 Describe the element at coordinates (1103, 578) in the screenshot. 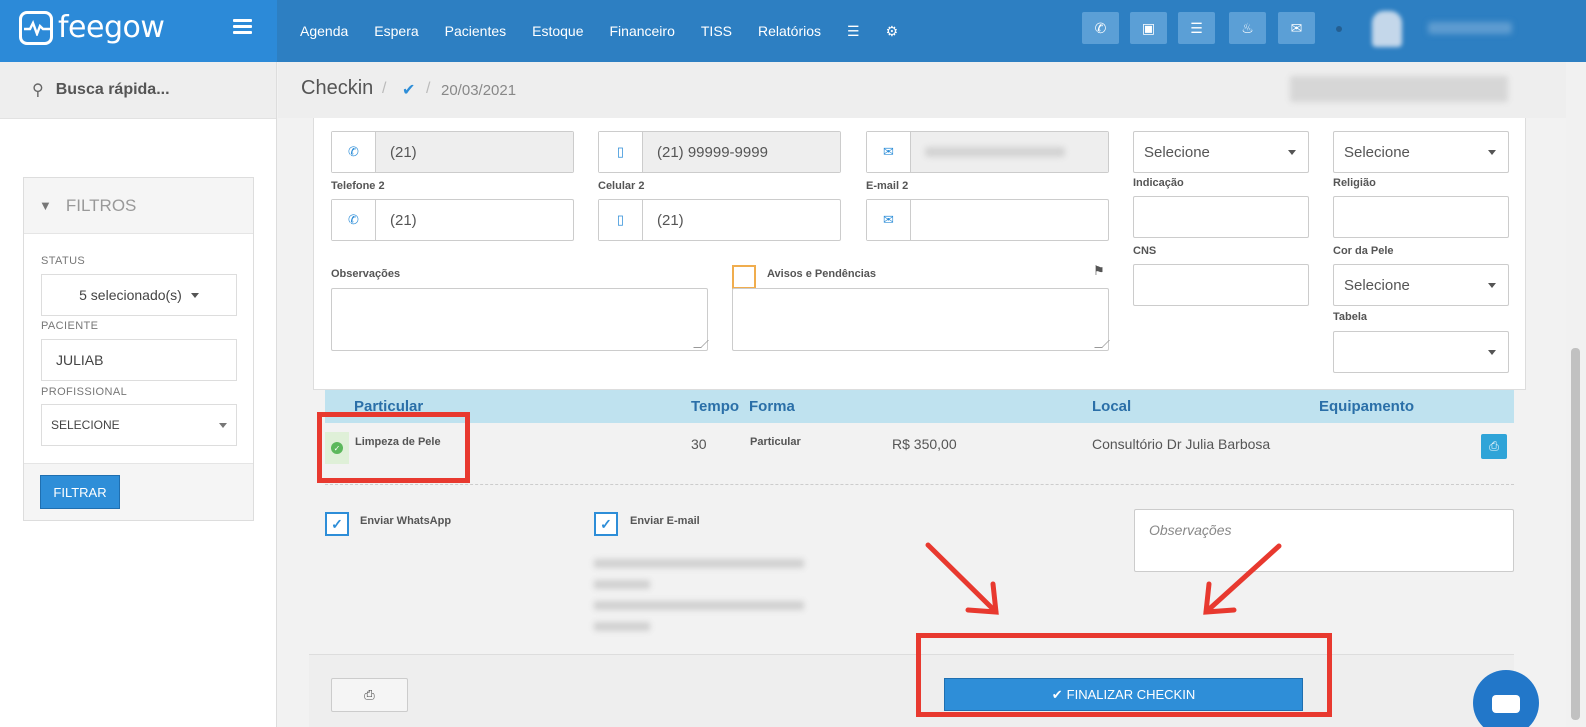

I see `annotation-arrows` at that location.